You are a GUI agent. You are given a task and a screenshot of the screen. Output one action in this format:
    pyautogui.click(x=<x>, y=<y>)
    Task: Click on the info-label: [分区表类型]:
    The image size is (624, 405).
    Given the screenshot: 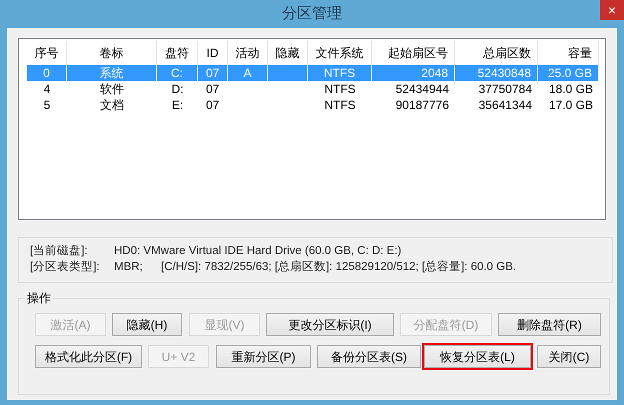 What is the action you would take?
    pyautogui.click(x=65, y=267)
    